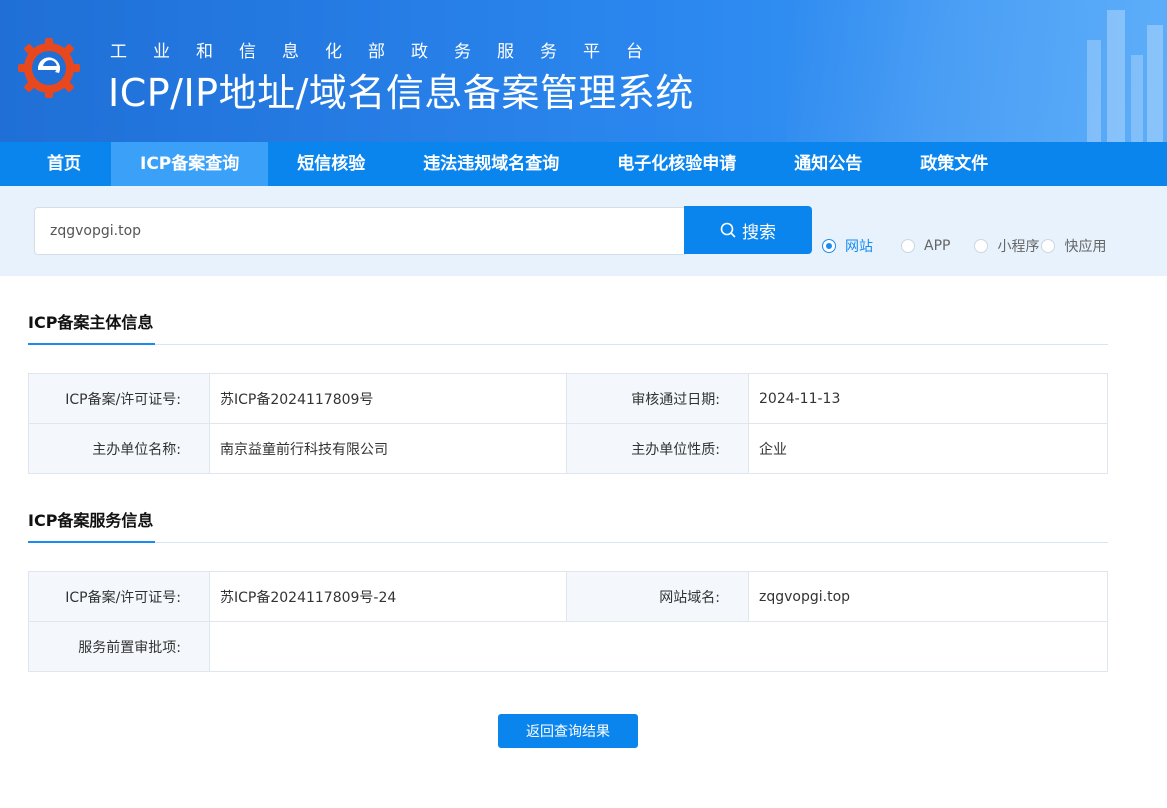 This screenshot has width=1167, height=808. What do you see at coordinates (1018, 247) in the screenshot?
I see `radio-mini-program-label: 小程序` at bounding box center [1018, 247].